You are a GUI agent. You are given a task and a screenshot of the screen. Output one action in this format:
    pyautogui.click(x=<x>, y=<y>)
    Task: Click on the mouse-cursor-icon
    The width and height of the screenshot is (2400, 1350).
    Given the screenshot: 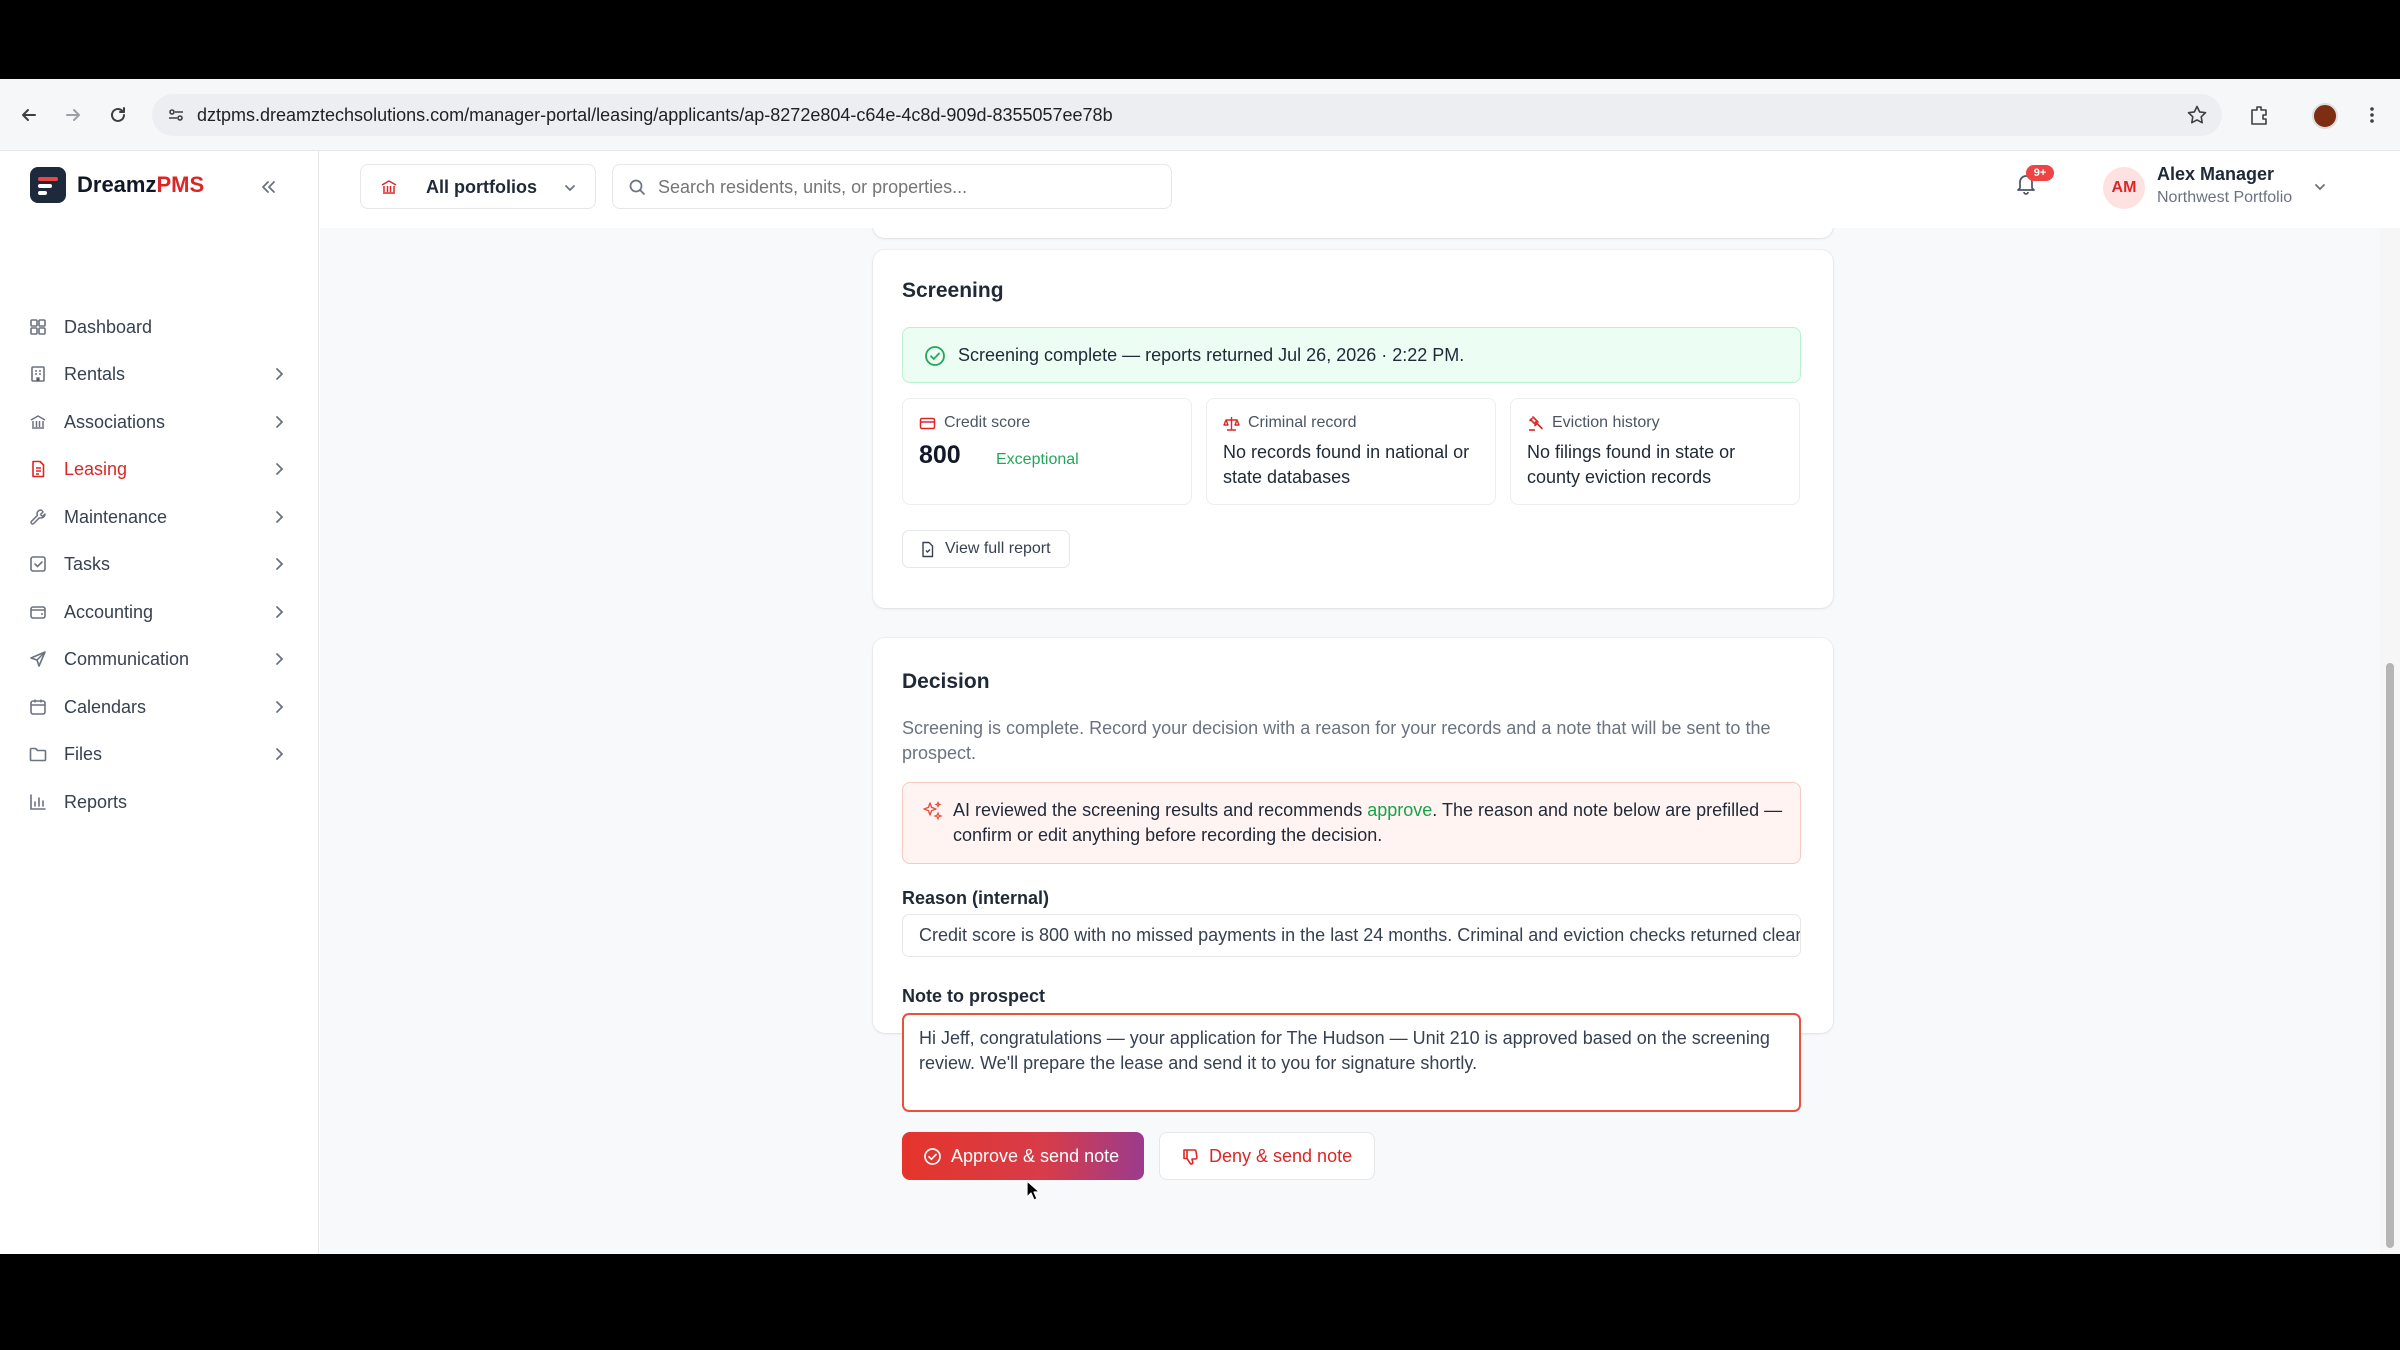 What is the action you would take?
    pyautogui.click(x=1033, y=1190)
    